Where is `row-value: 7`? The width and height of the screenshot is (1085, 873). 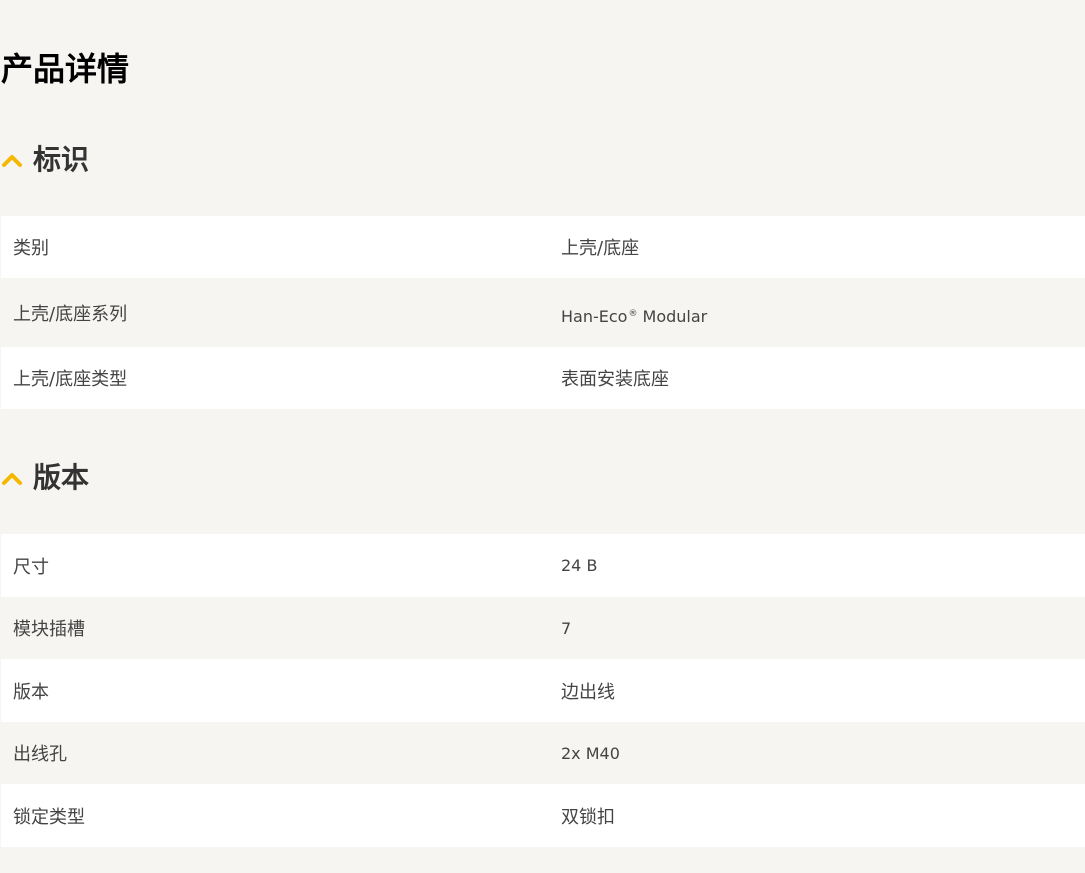
row-value: 7 is located at coordinates (566, 628).